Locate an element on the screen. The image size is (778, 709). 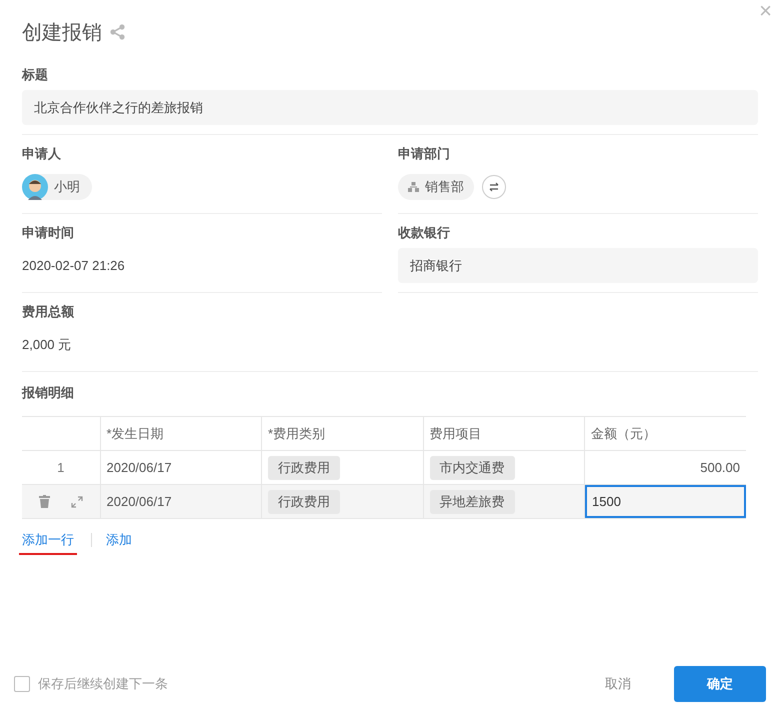
share-icon is located at coordinates (117, 32).